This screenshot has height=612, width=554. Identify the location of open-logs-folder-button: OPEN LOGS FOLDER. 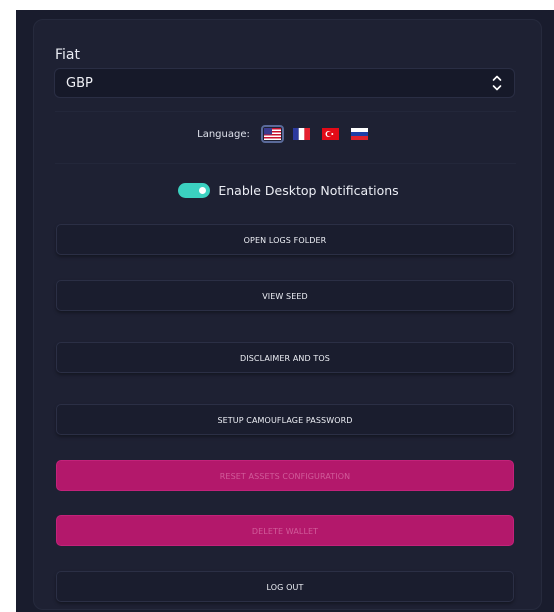
(285, 239).